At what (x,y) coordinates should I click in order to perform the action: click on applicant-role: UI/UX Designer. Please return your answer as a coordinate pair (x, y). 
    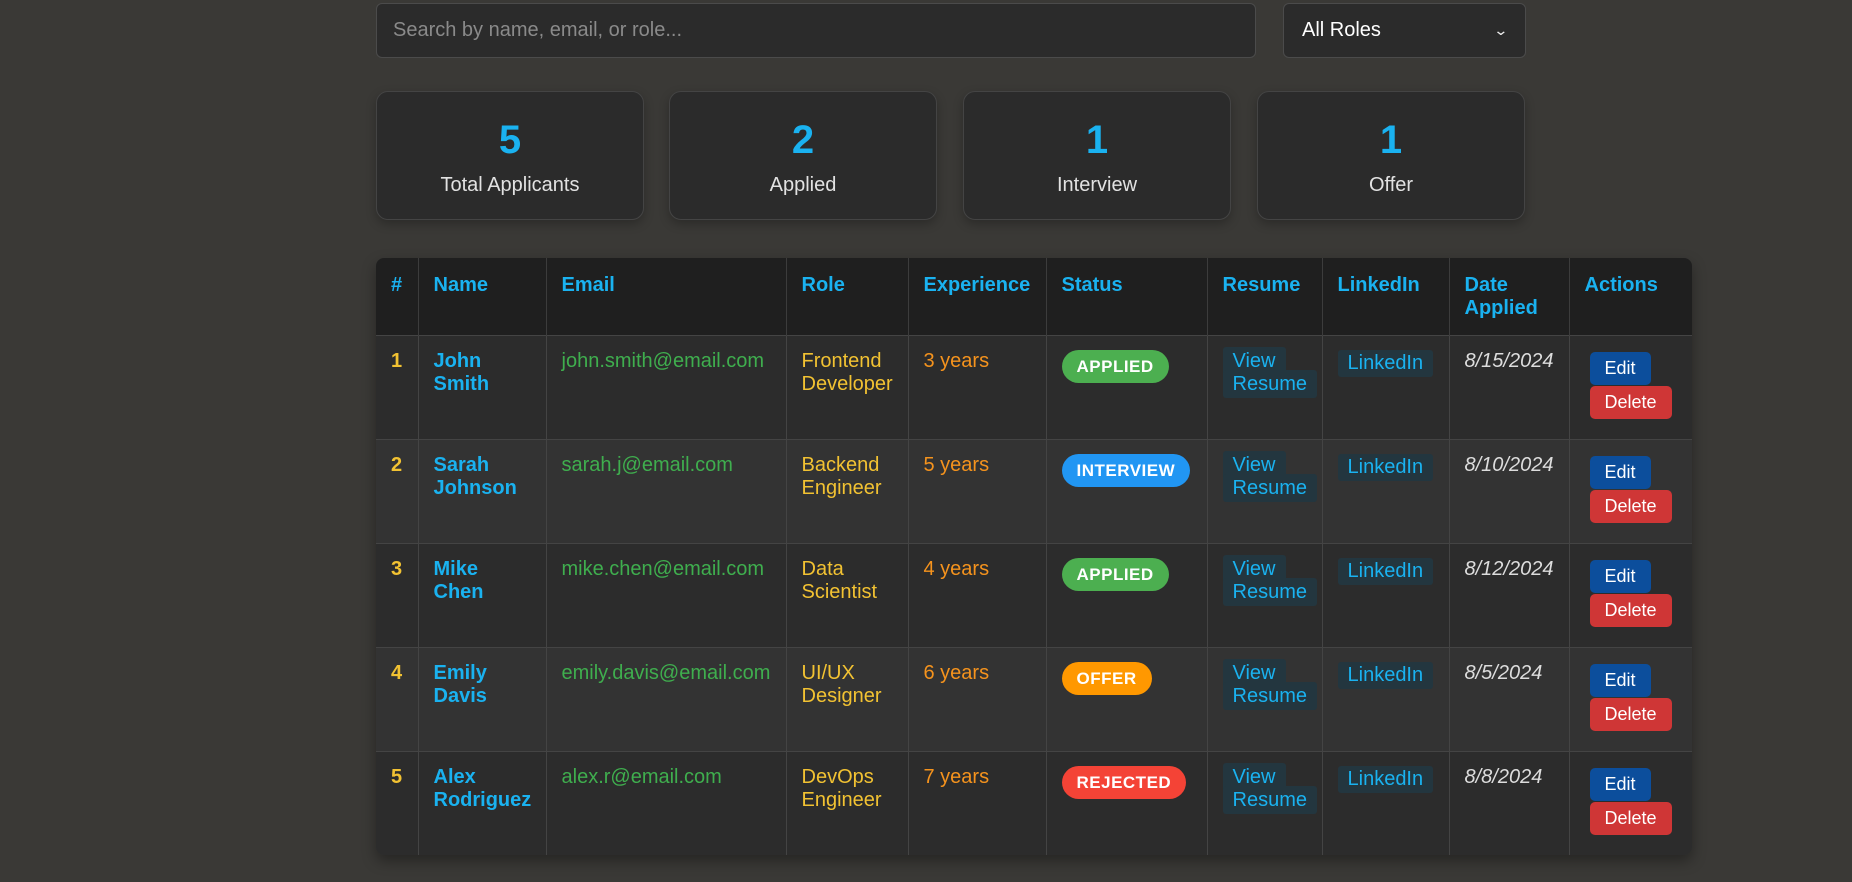
    Looking at the image, I should click on (847, 699).